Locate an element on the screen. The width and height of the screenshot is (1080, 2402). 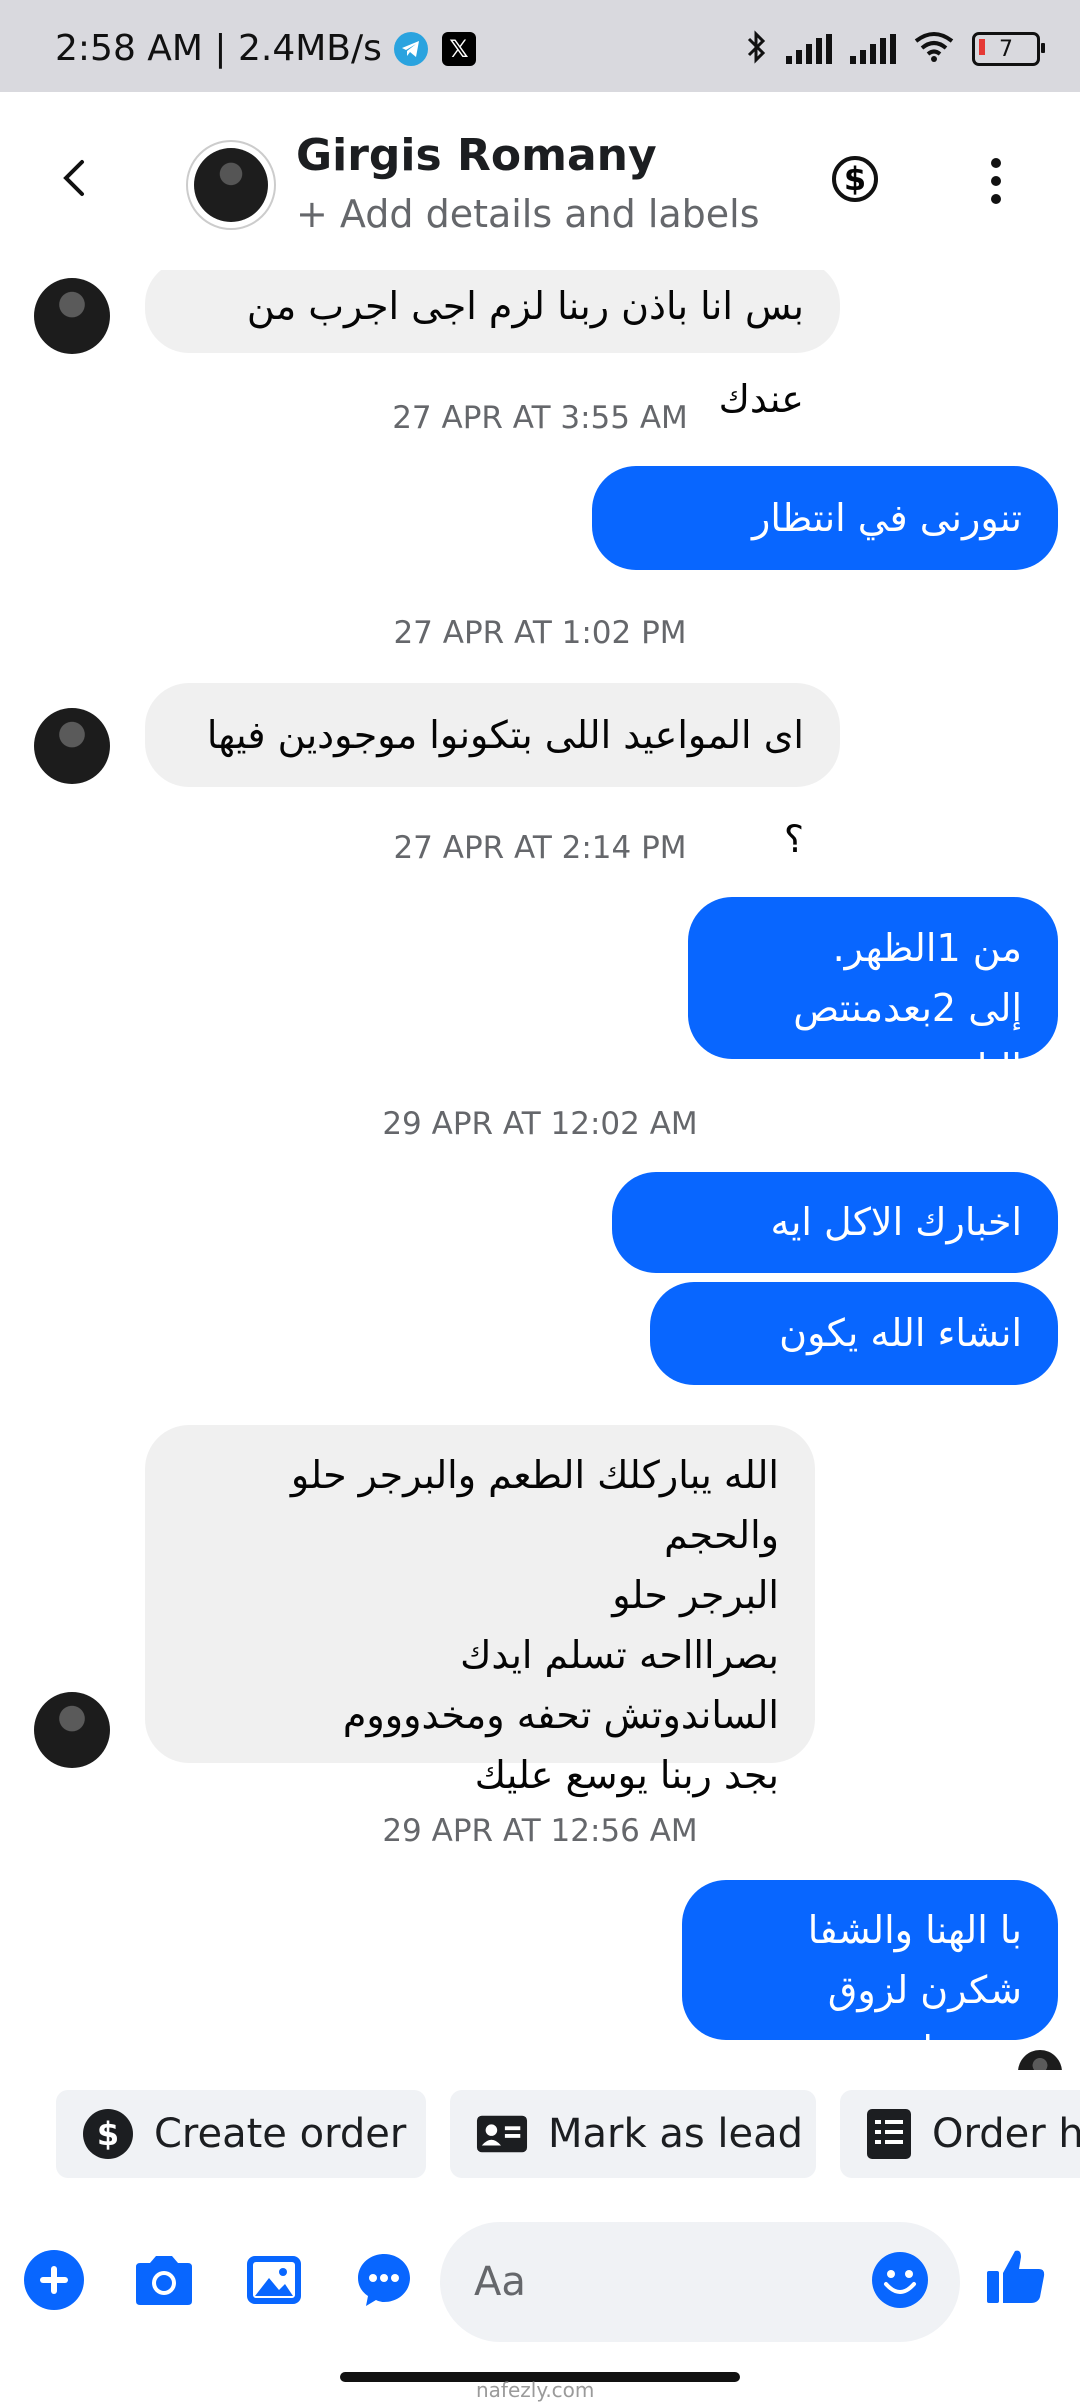
conversation-header: Girgis Romany + Add details and labels $ is located at coordinates (540, 181).